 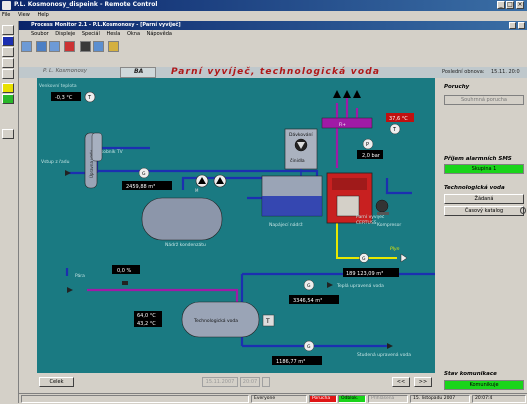 I want to click on display3-icon, so click(x=54, y=46).